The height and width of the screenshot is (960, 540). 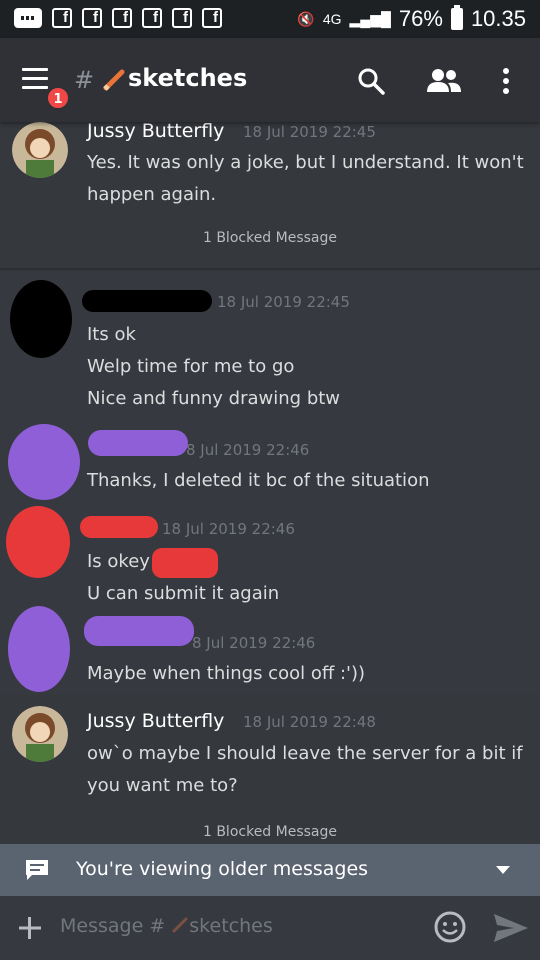 I want to click on message-input: Message # sketches, so click(x=166, y=926).